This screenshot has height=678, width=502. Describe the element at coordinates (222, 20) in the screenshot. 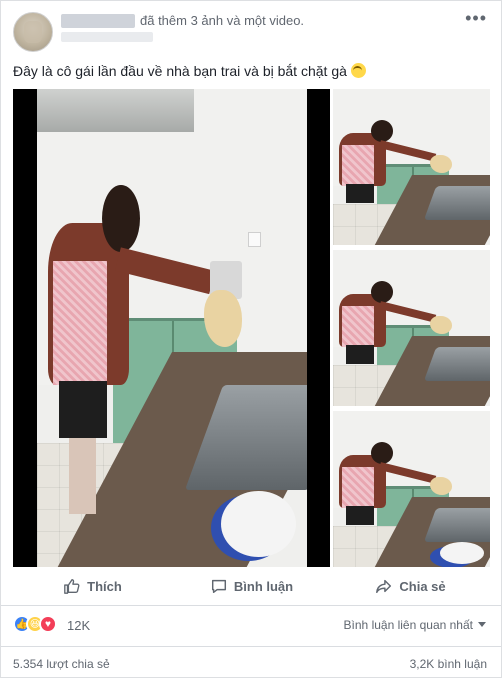

I see `post-action-text: đã thêm 3 ảnh và một video.` at that location.